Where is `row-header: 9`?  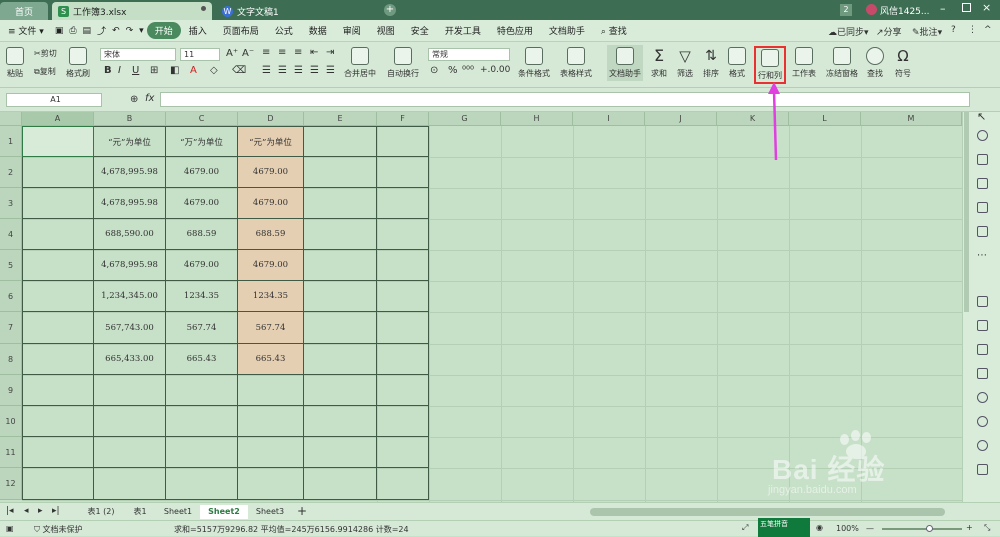
row-header: 9 is located at coordinates (11, 390).